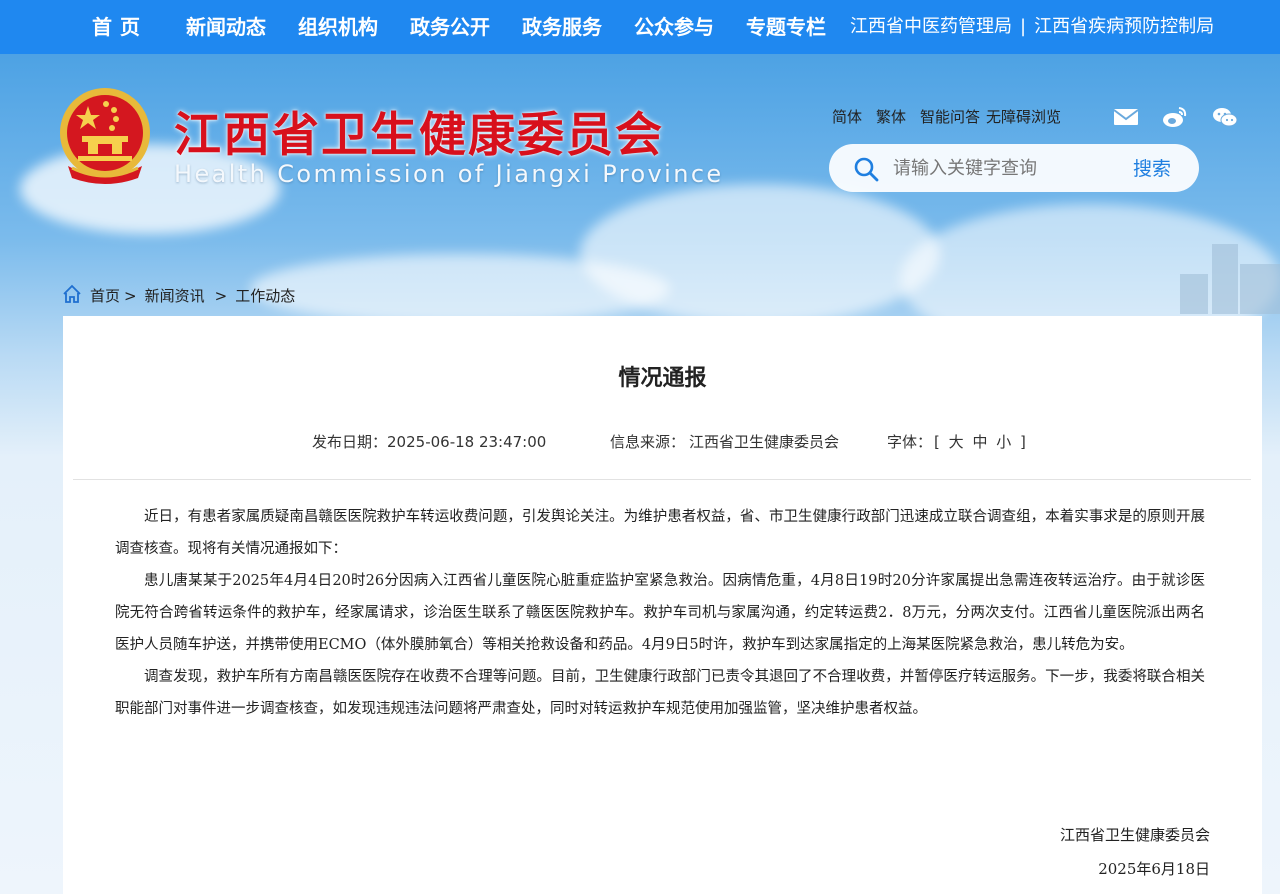 The width and height of the screenshot is (1280, 894). I want to click on nav-item-government-services: 政务服务, so click(562, 27).